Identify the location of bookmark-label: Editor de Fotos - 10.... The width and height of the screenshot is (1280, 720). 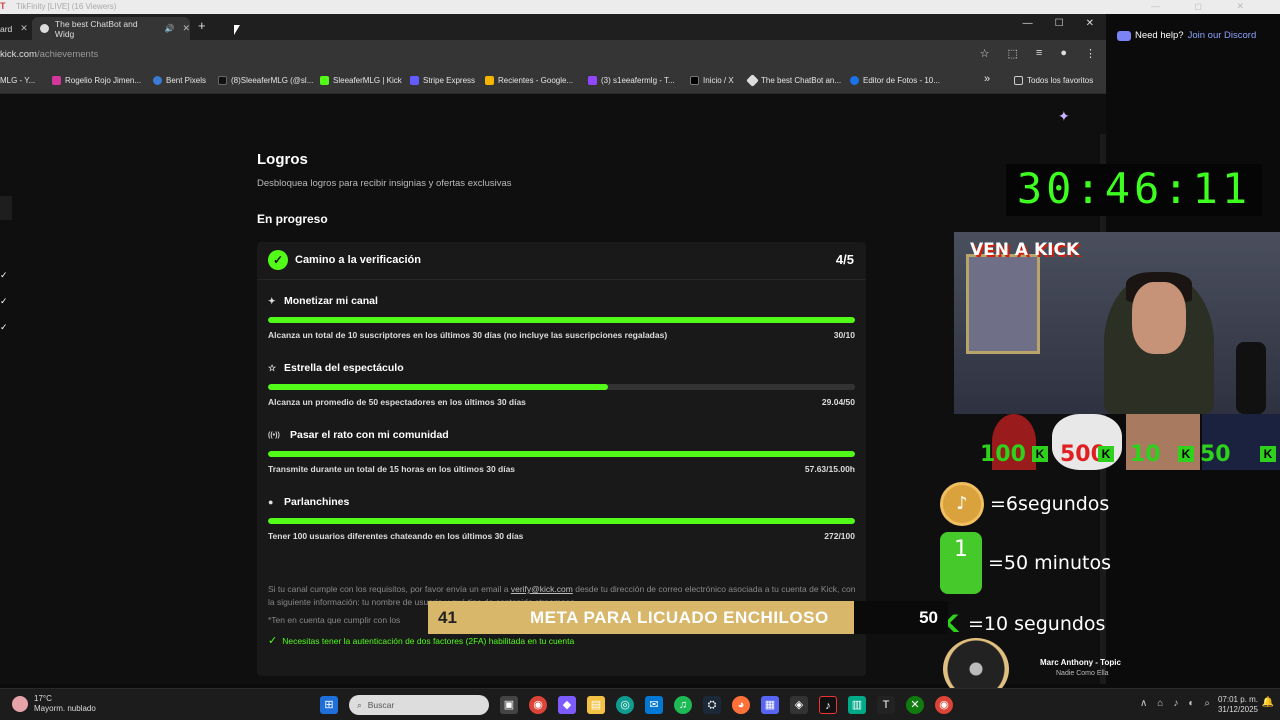
(901, 80).